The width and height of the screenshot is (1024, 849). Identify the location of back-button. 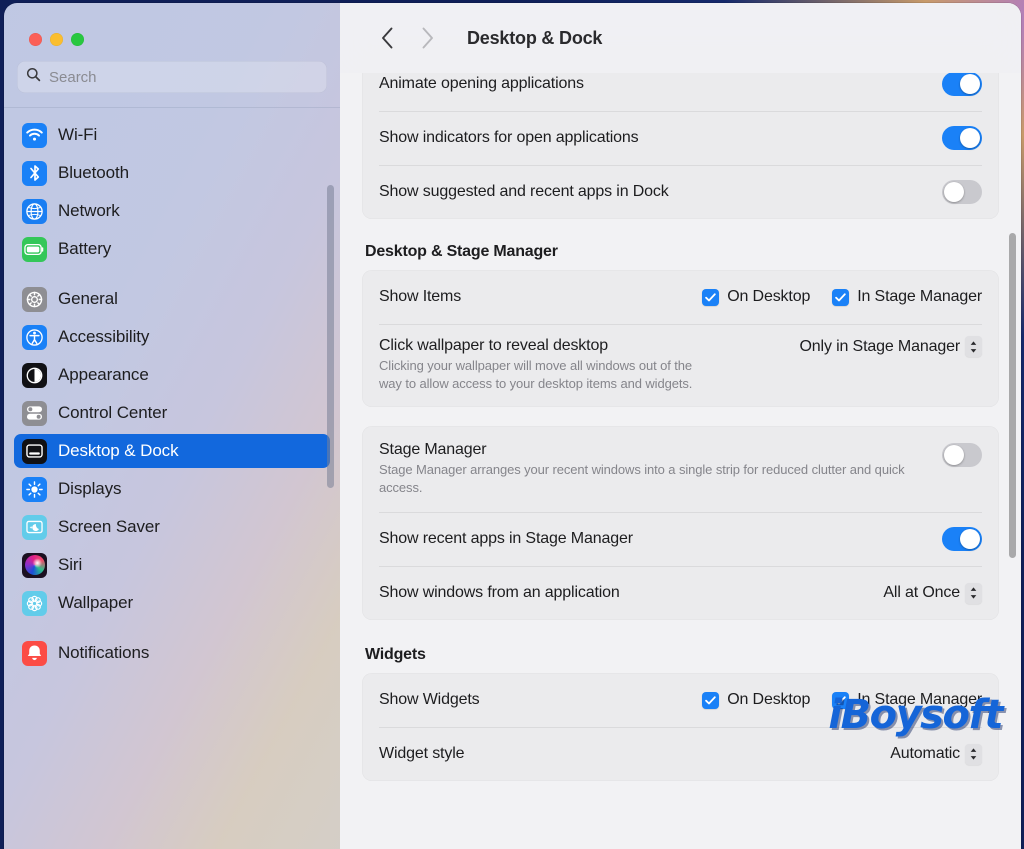
(387, 38).